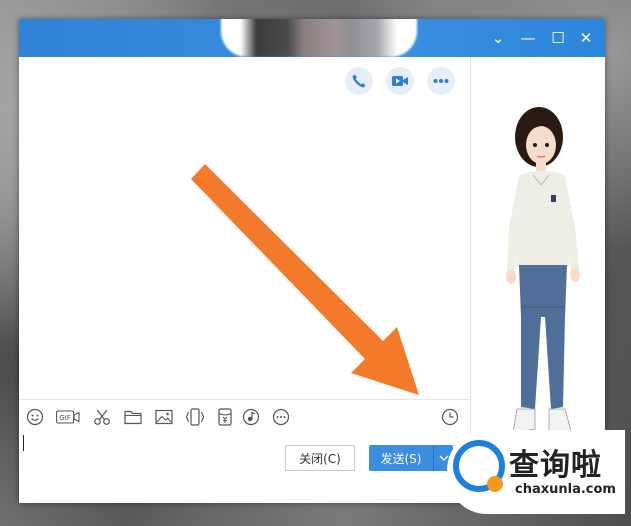 This screenshot has height=526, width=631. I want to click on history-clock-icon, so click(450, 417).